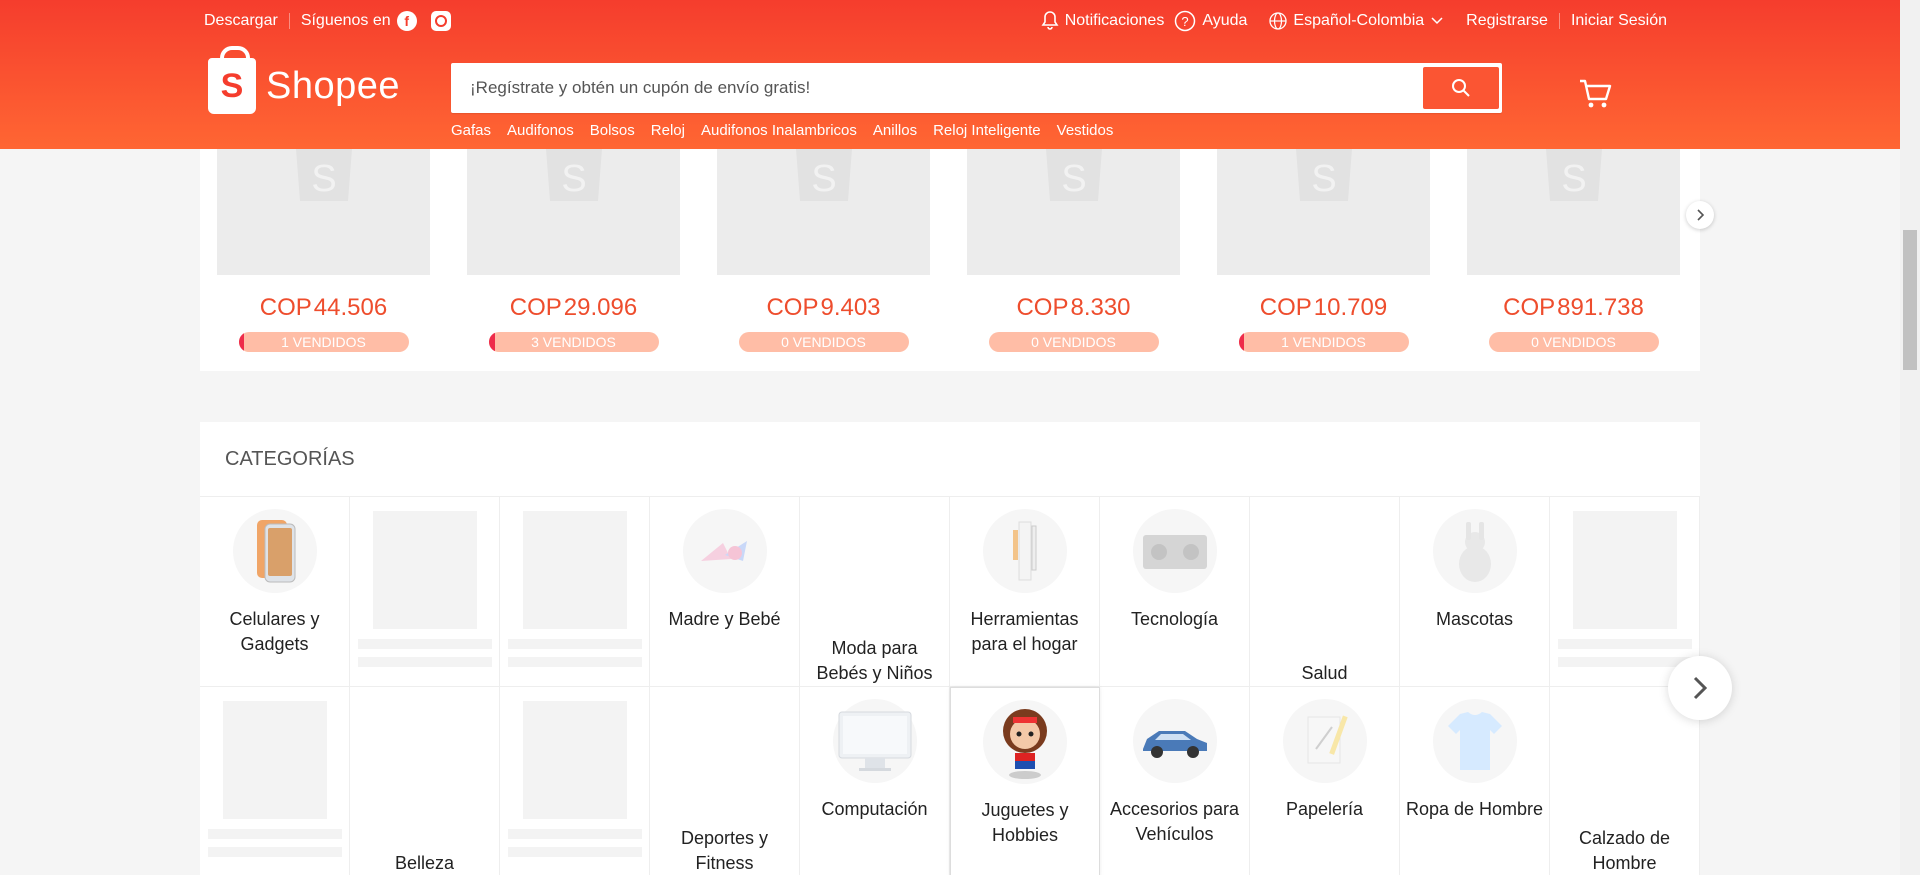 The image size is (1920, 875). I want to click on login-link: Iniciar Sesión, so click(1619, 21).